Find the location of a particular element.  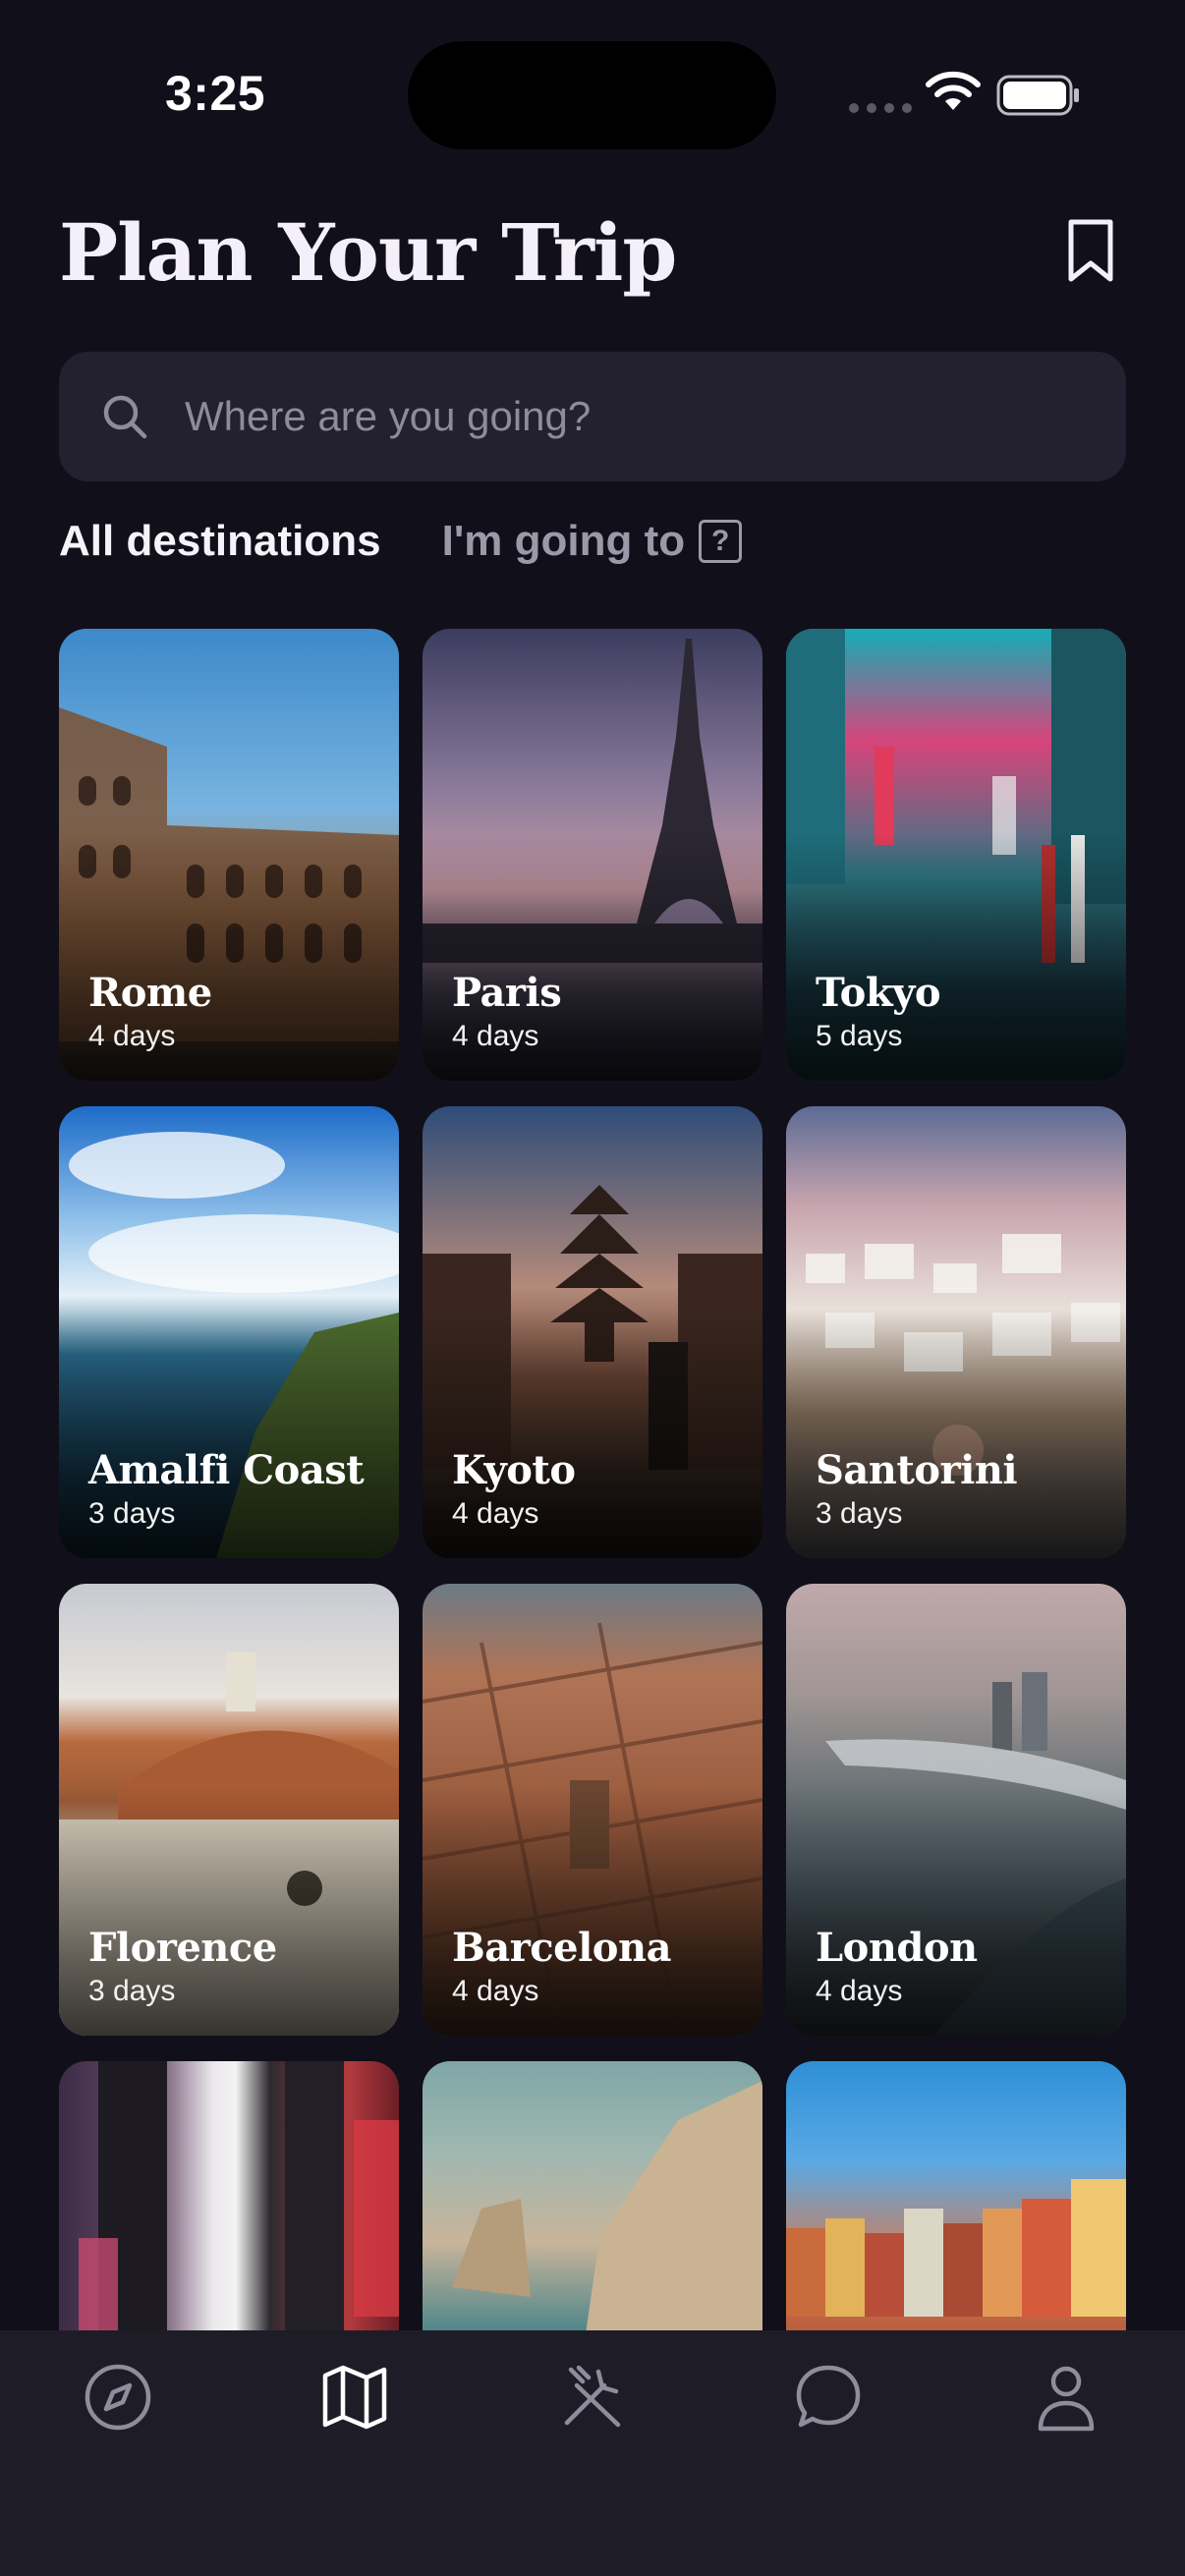

destination-tabs: All destinations I'm going to ? is located at coordinates (401, 541).